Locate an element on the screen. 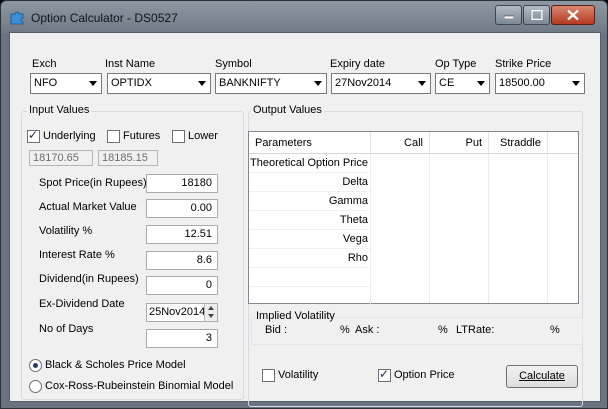 The width and height of the screenshot is (608, 409). inst-name-select: OPTIDX is located at coordinates (159, 83).